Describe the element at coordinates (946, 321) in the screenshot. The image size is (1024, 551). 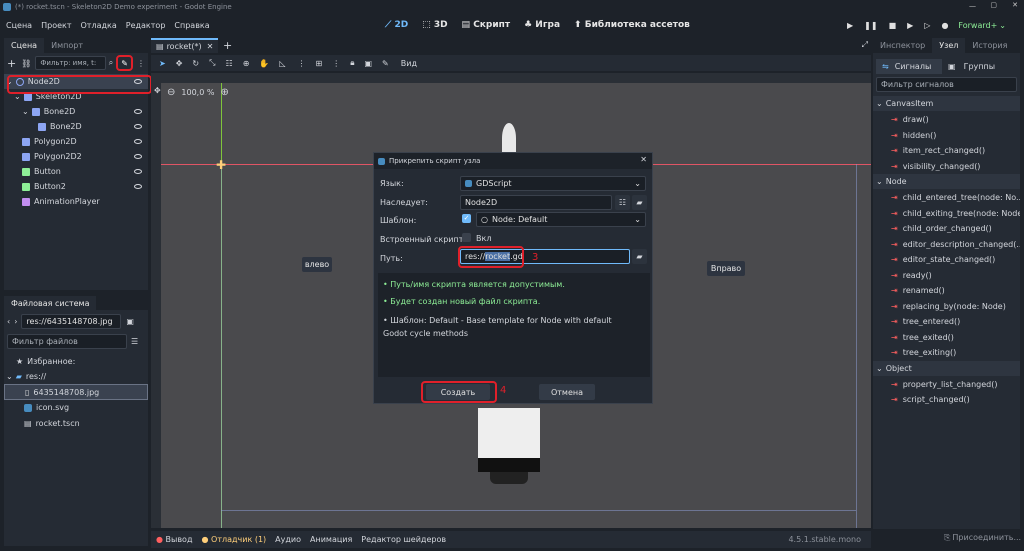
I see `signal-item: ⇥ tree_entered()` at that location.